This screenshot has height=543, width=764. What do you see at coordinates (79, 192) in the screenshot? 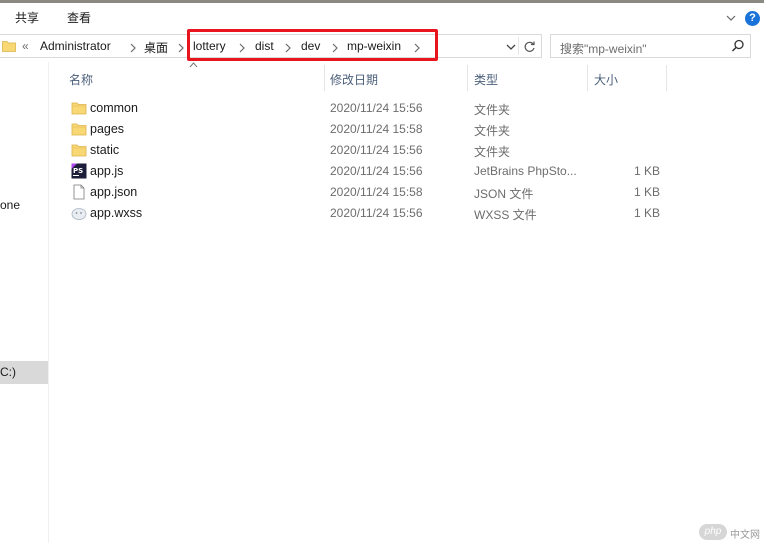
I see `json-file-icon` at bounding box center [79, 192].